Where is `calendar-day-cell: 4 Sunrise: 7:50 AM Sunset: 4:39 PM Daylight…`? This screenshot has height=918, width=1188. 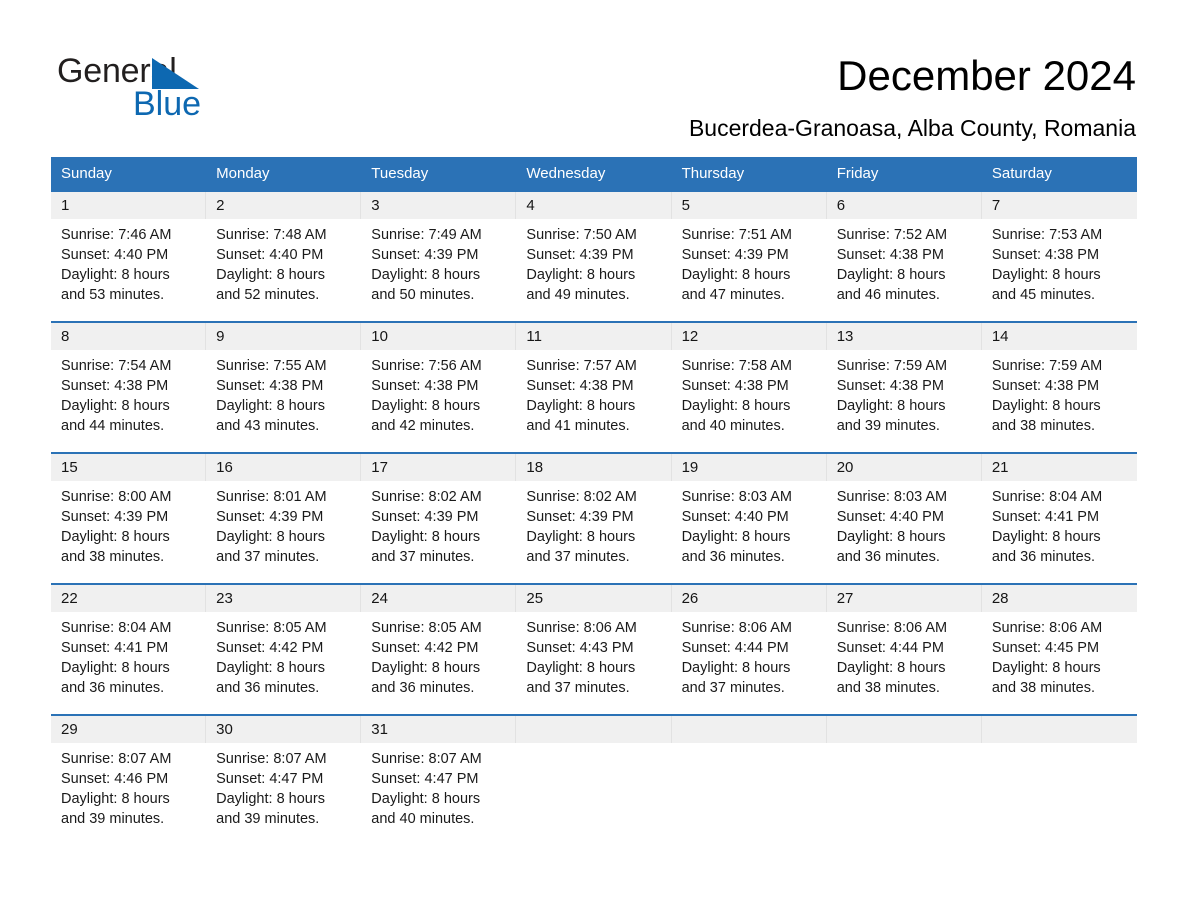
calendar-day-cell: 4 Sunrise: 7:50 AM Sunset: 4:39 PM Daylight… is located at coordinates (594, 256).